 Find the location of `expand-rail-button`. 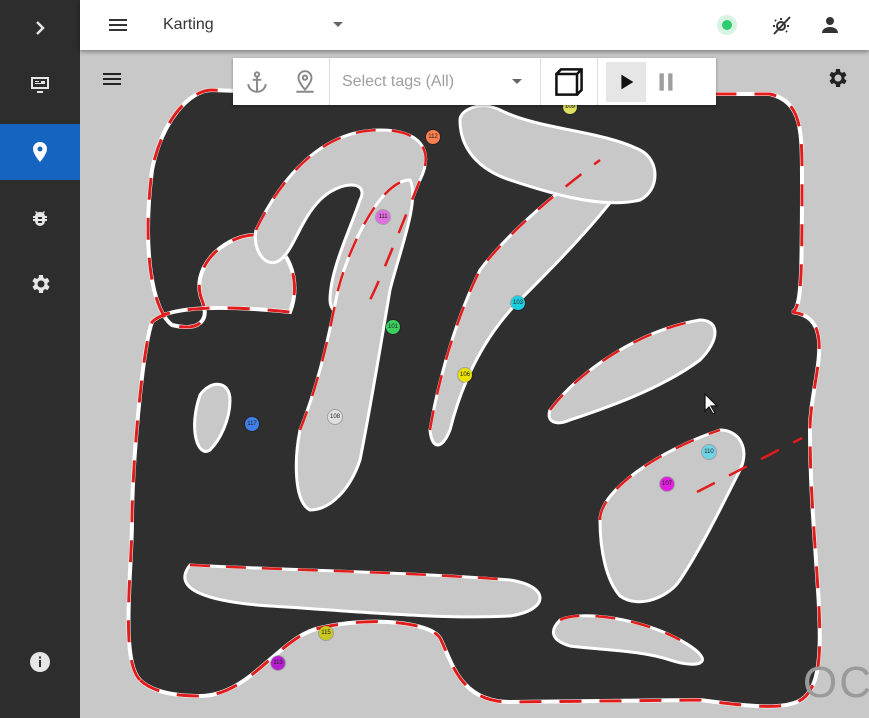

expand-rail-button is located at coordinates (40, 28).